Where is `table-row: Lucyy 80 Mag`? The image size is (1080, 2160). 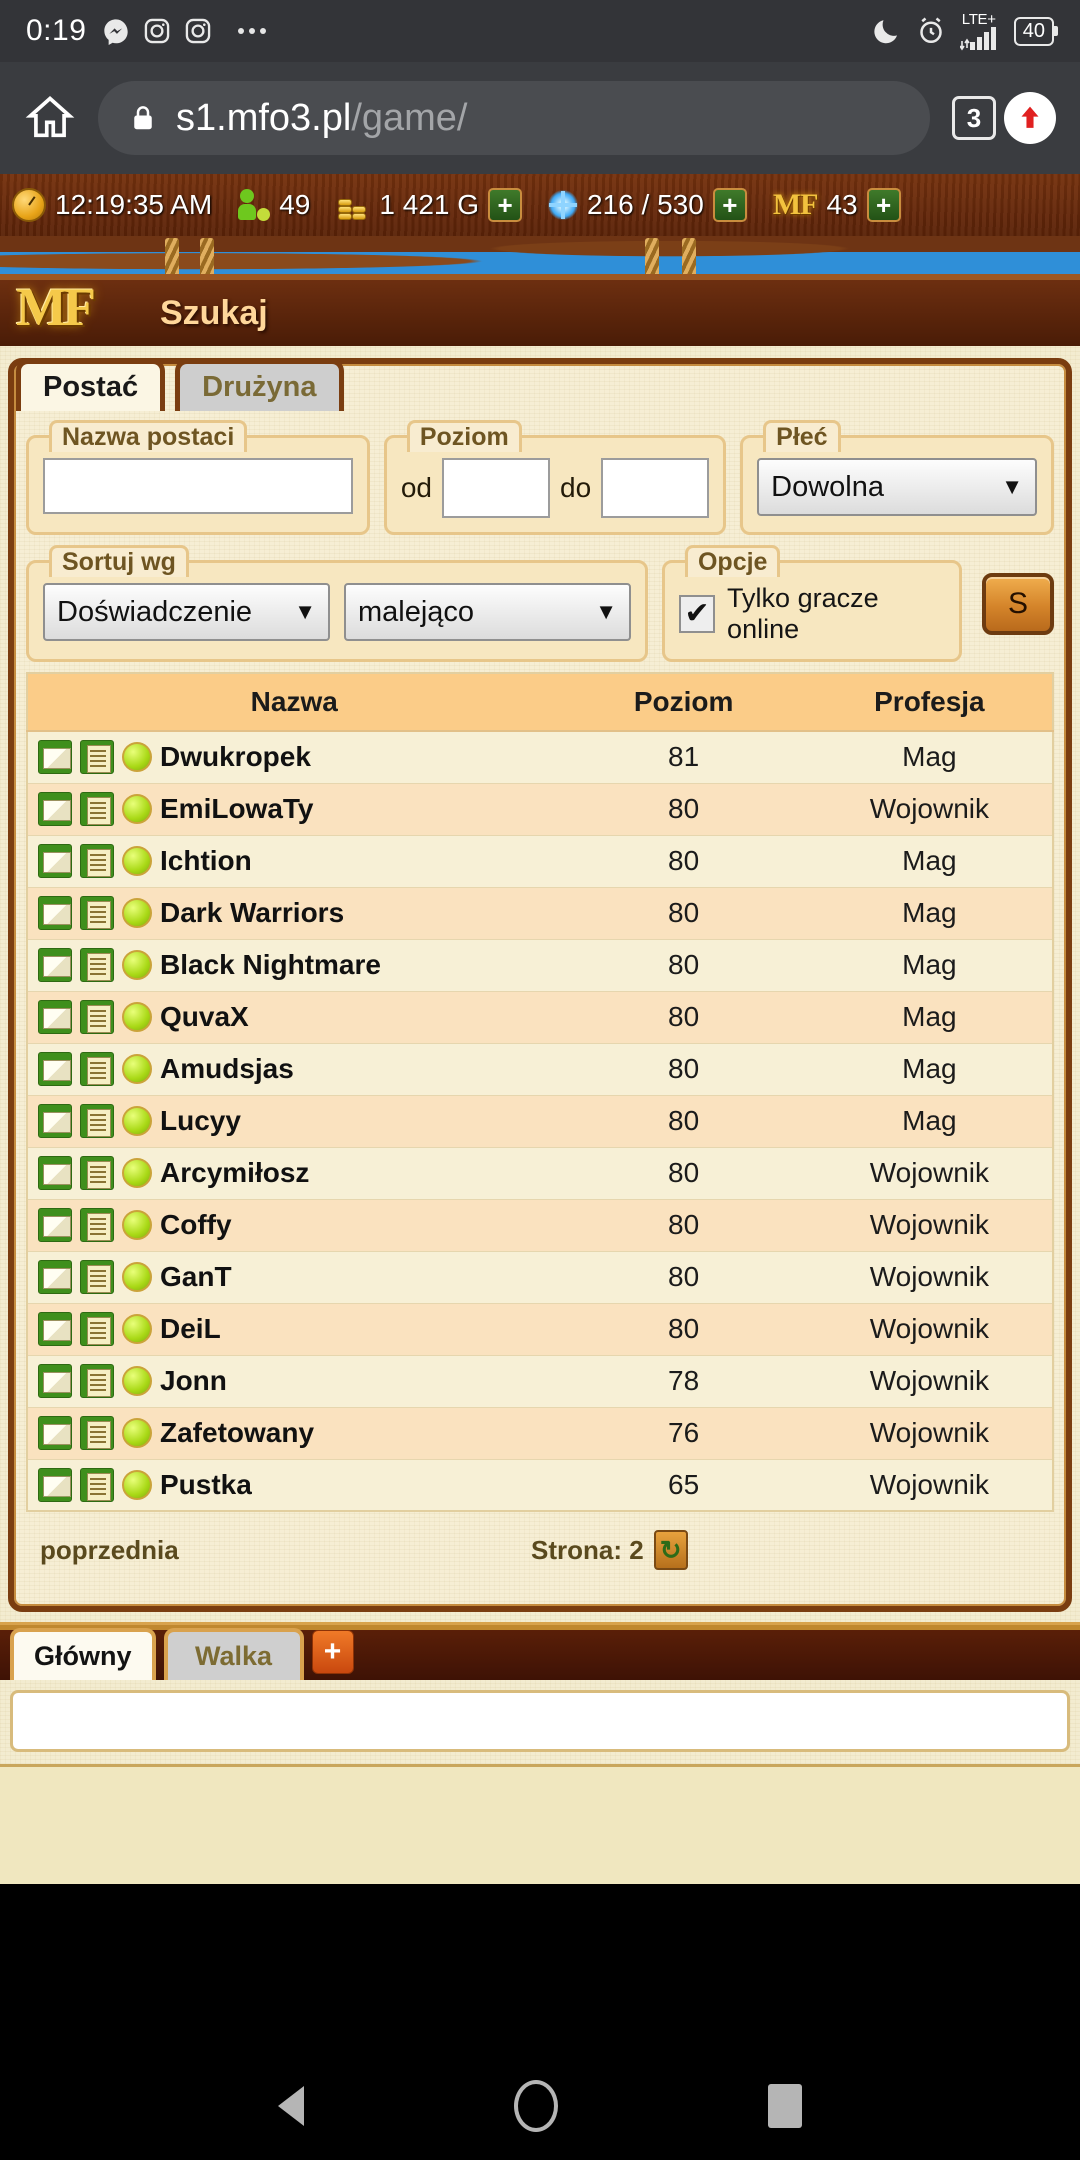 table-row: Lucyy 80 Mag is located at coordinates (540, 1121).